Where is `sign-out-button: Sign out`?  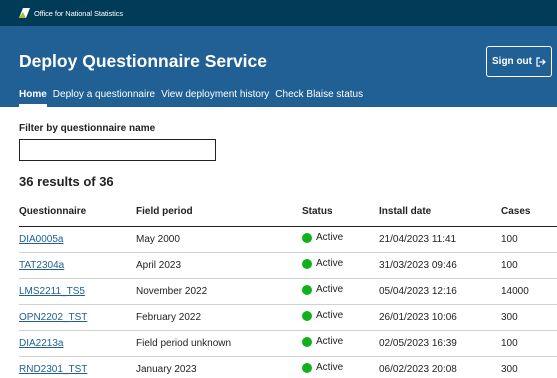 sign-out-button: Sign out is located at coordinates (519, 61).